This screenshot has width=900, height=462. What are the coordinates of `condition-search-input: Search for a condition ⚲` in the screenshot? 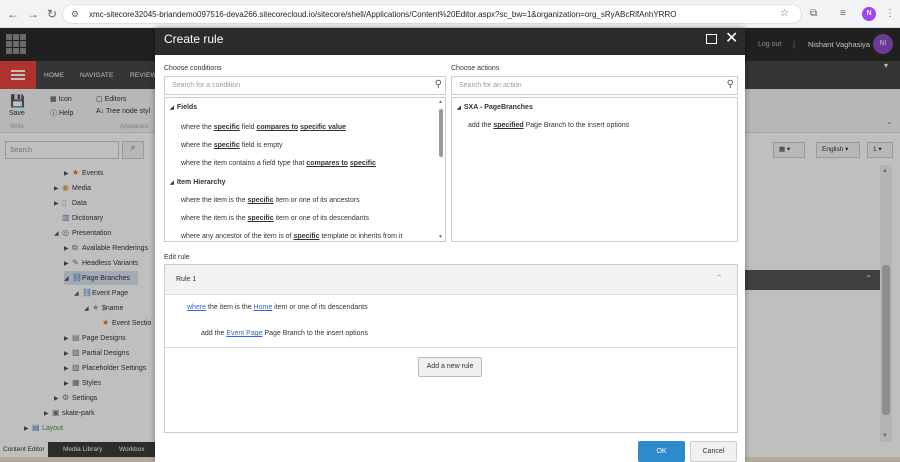 It's located at (305, 85).